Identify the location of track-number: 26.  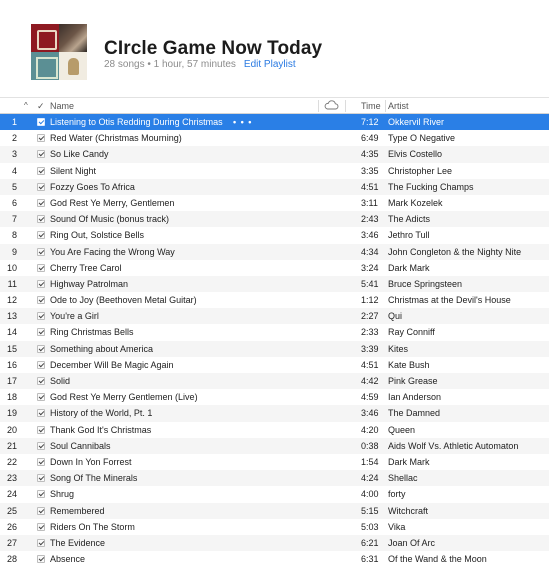
(11, 526).